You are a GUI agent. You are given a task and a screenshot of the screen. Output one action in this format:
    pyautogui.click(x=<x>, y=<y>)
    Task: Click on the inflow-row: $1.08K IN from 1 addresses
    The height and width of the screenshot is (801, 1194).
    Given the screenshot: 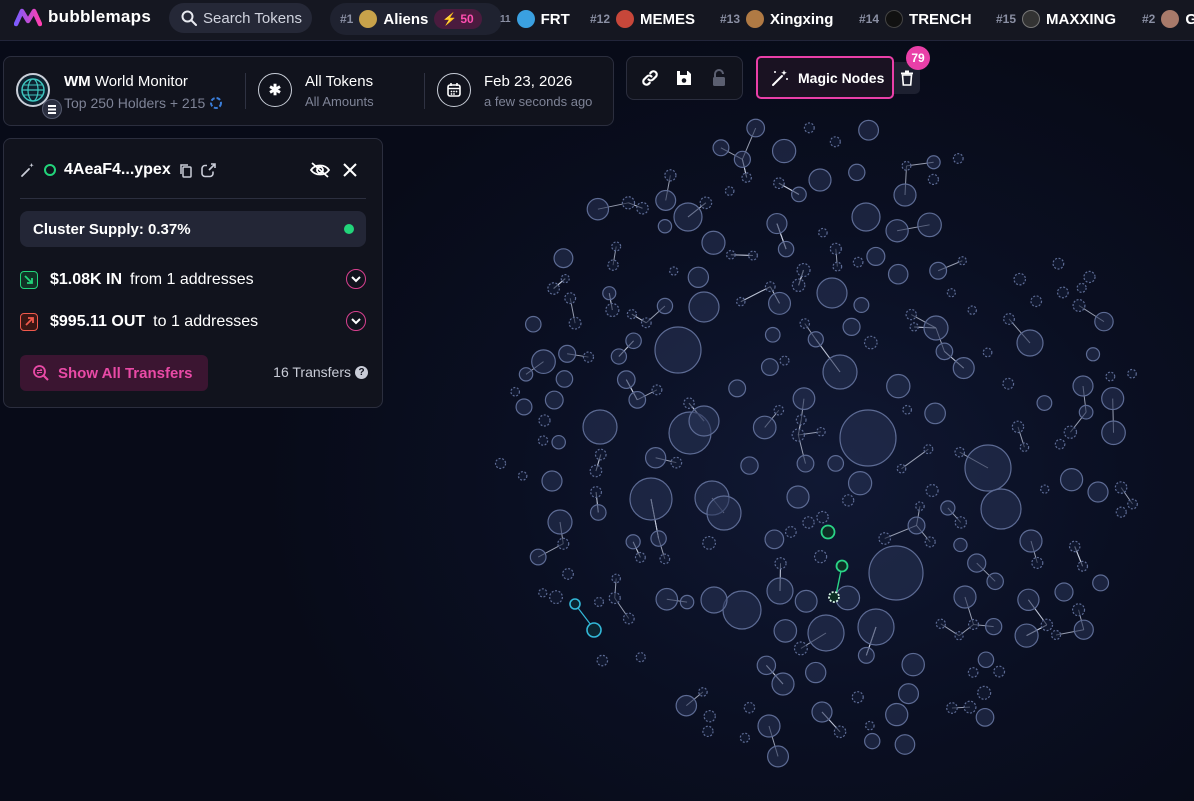 What is the action you would take?
    pyautogui.click(x=193, y=280)
    